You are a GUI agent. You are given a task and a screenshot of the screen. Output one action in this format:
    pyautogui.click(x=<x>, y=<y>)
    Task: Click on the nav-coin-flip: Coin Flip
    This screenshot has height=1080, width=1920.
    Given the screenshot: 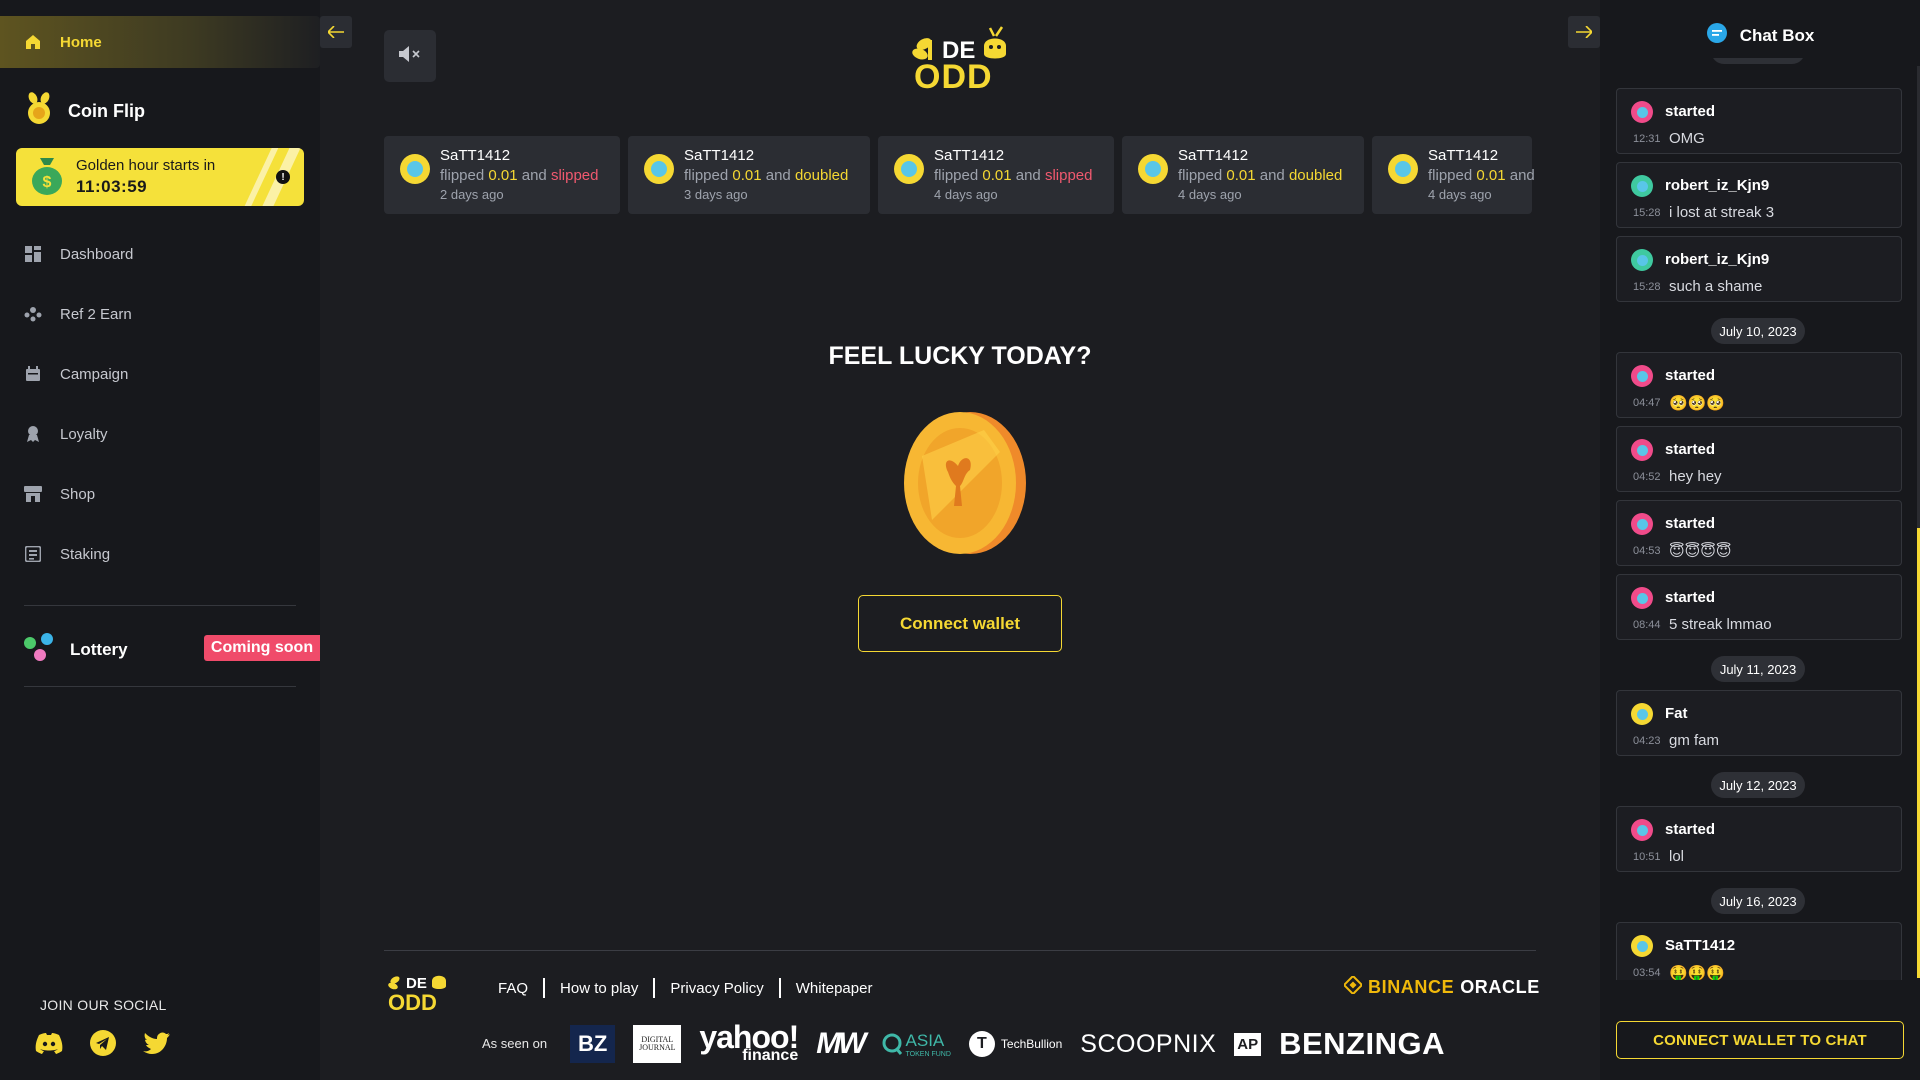 What is the action you would take?
    pyautogui.click(x=84, y=111)
    